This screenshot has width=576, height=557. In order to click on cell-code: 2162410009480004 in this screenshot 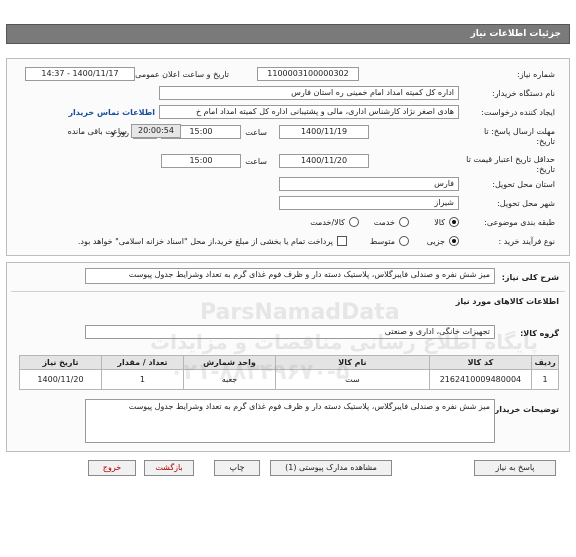, I will do `click(480, 379)`.